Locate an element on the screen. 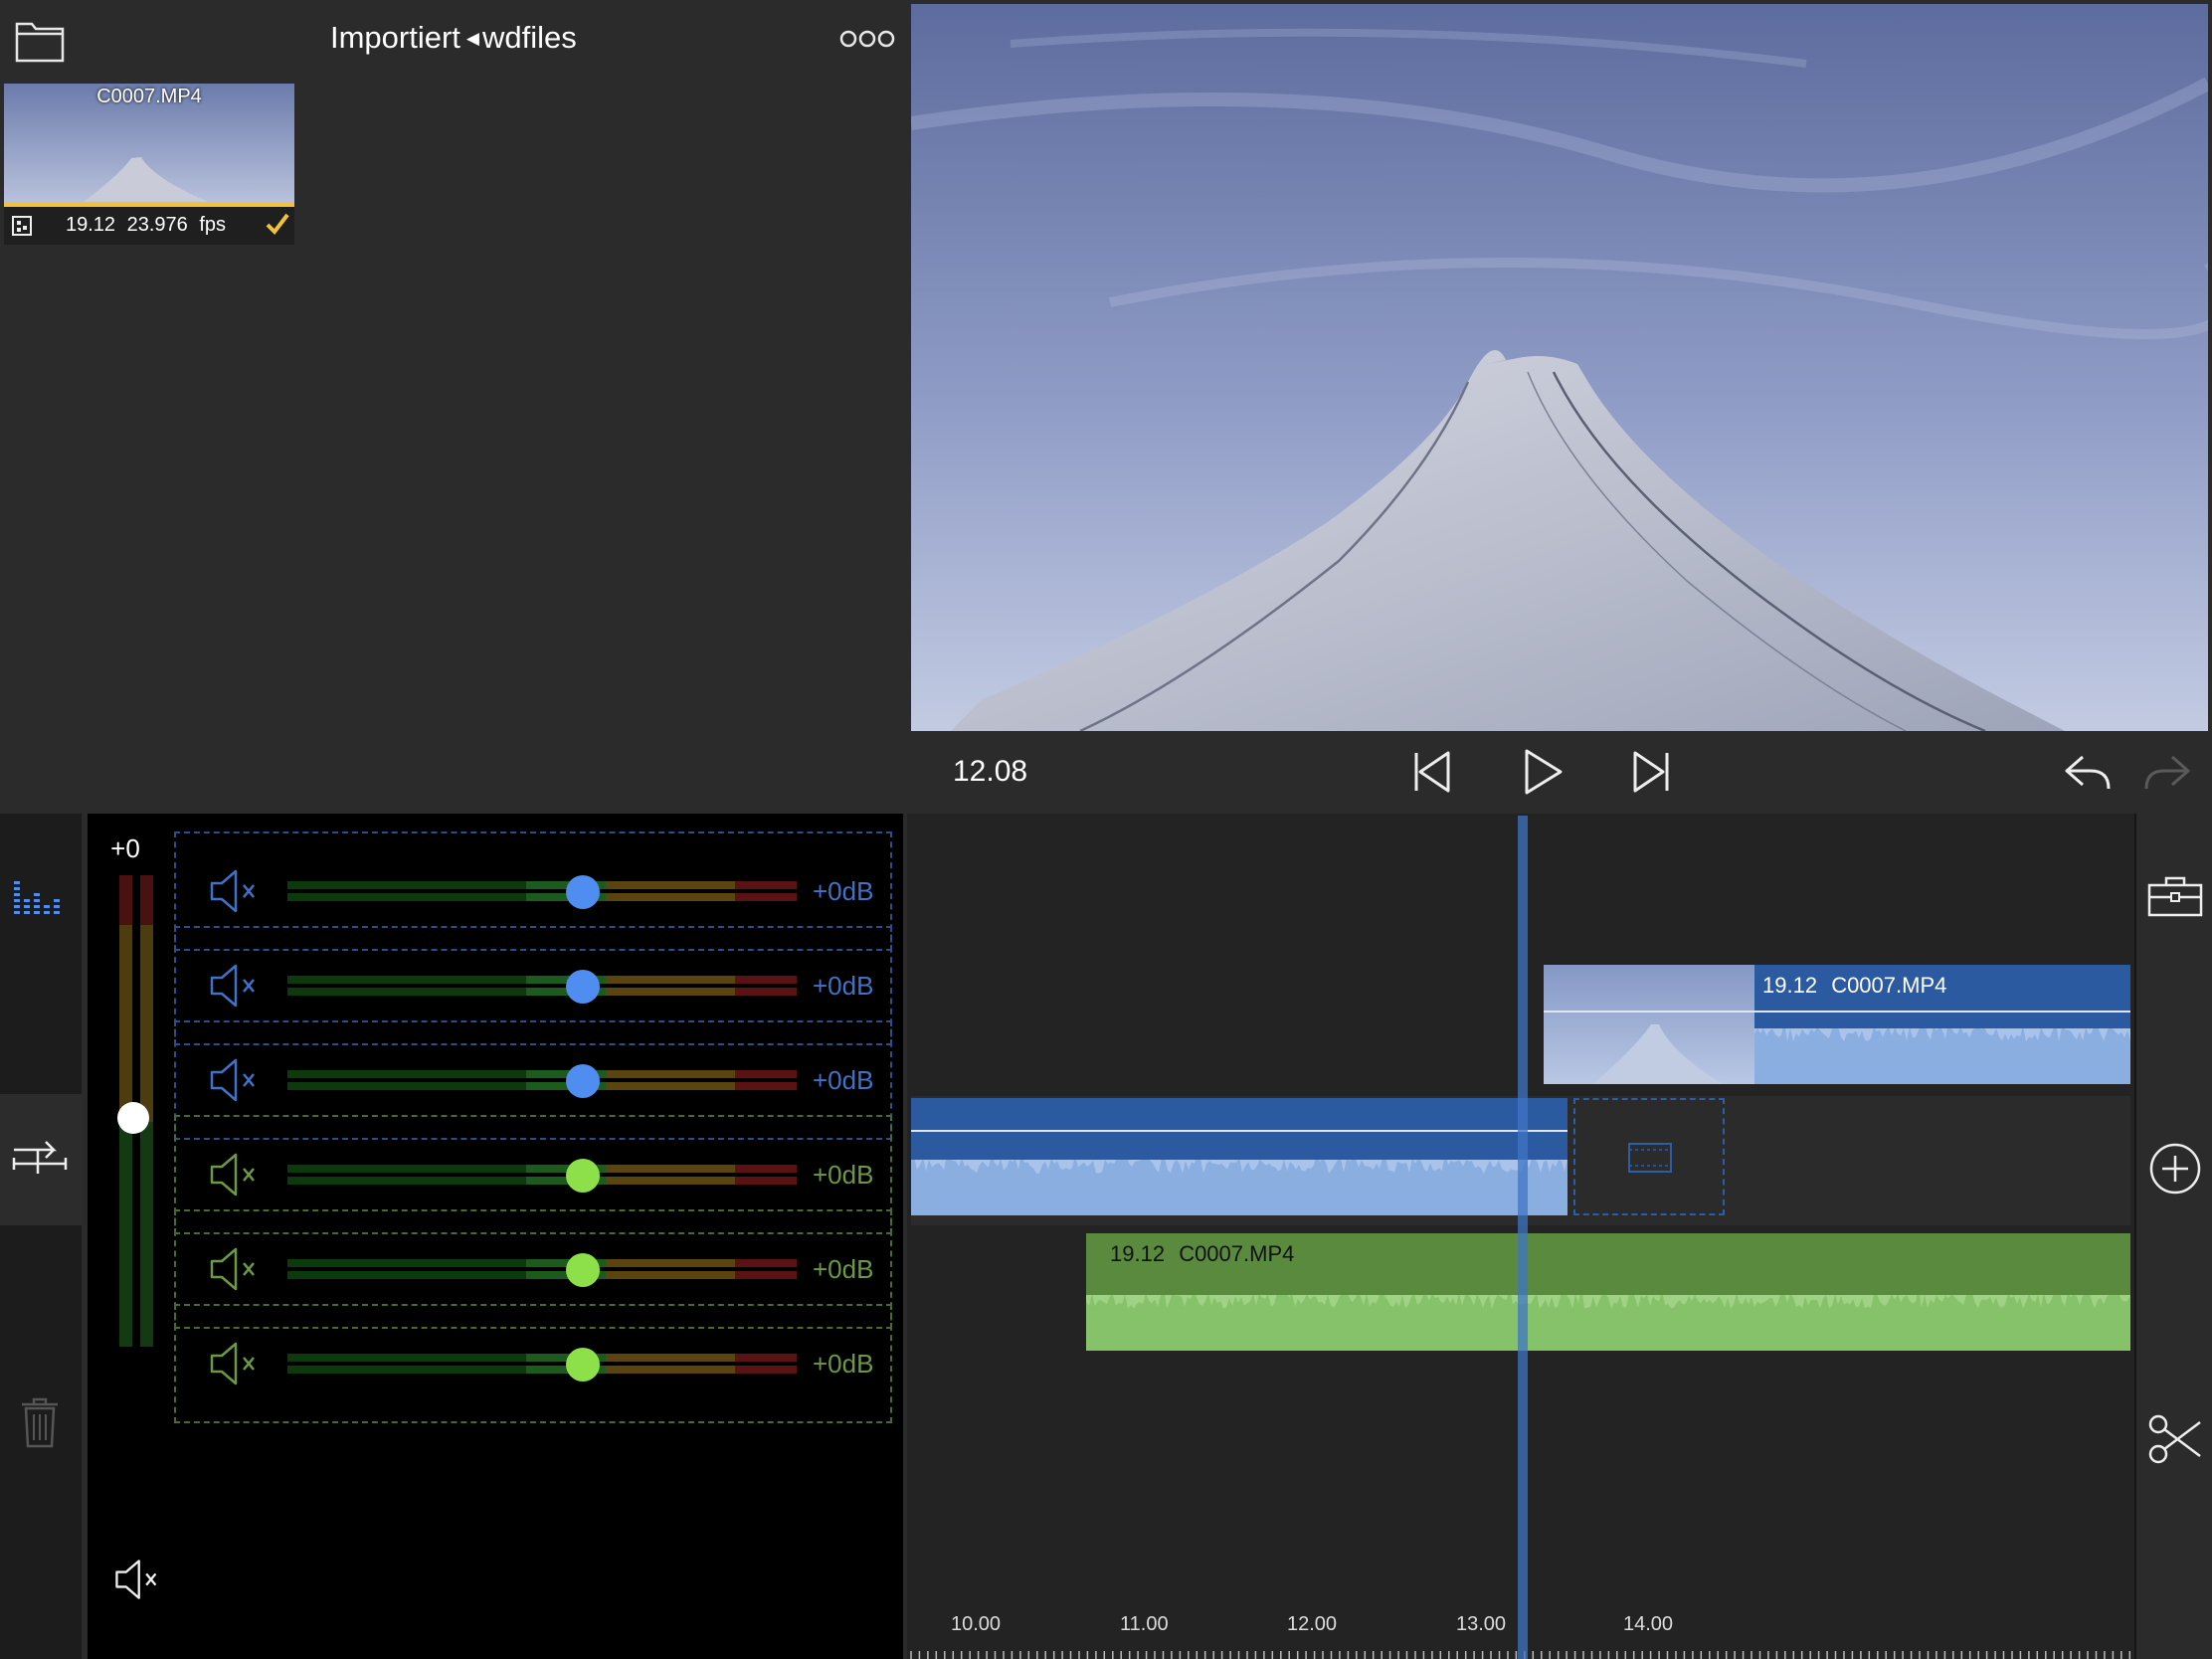 Image resolution: width=2212 pixels, height=1659 pixels. ruler-label: 11.00 is located at coordinates (1144, 1624).